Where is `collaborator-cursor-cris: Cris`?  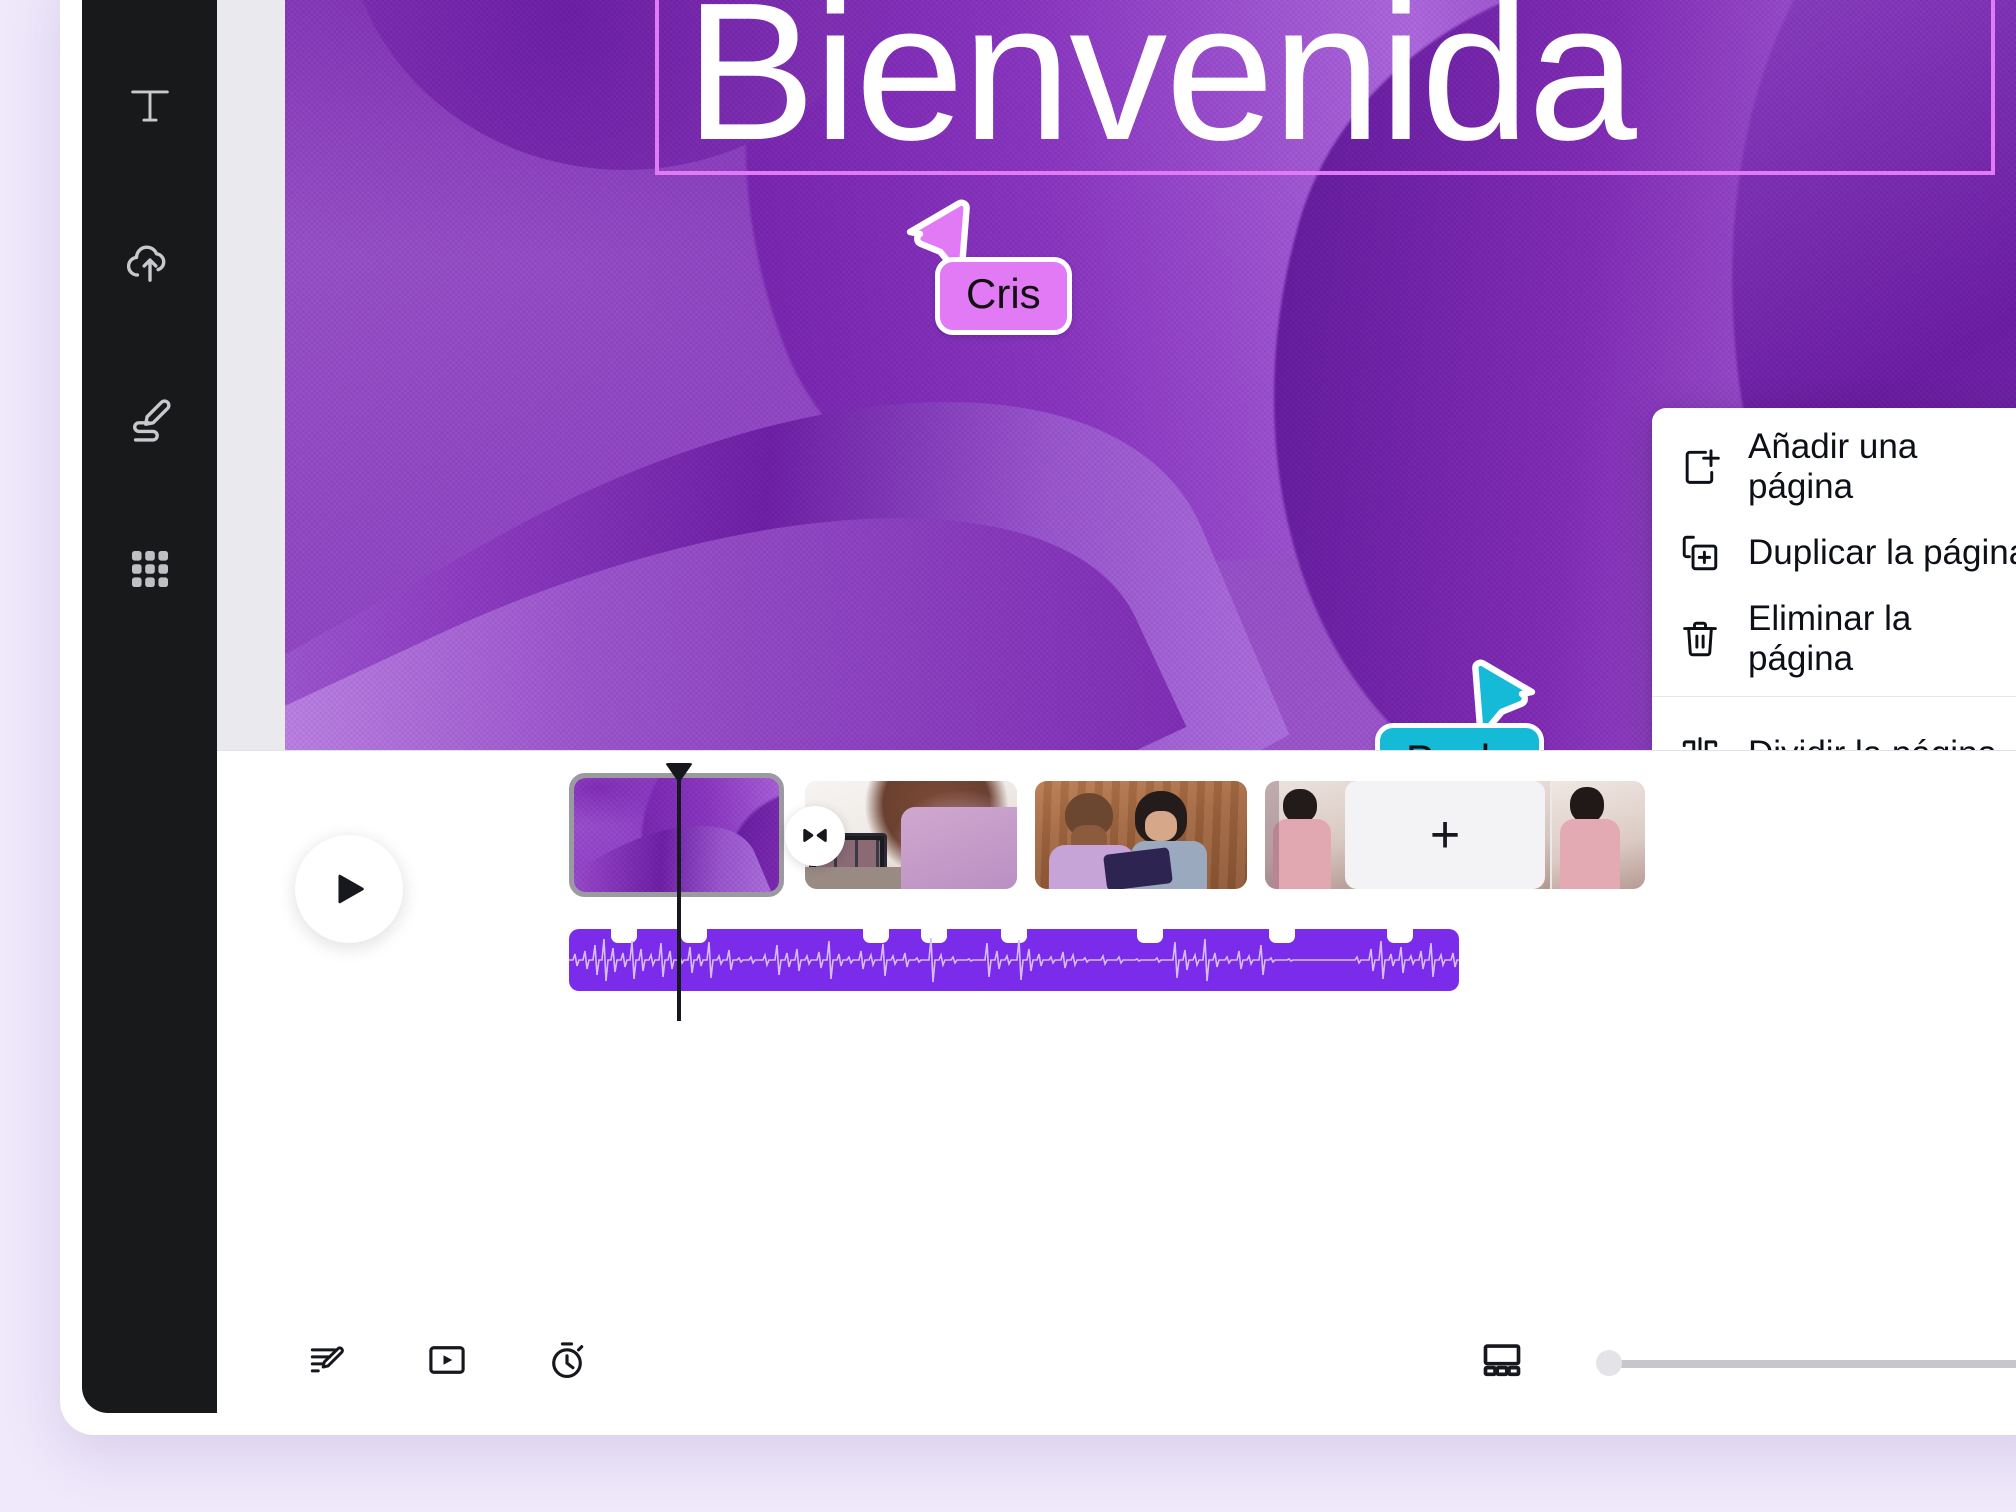 collaborator-cursor-cris: Cris is located at coordinates (986, 265).